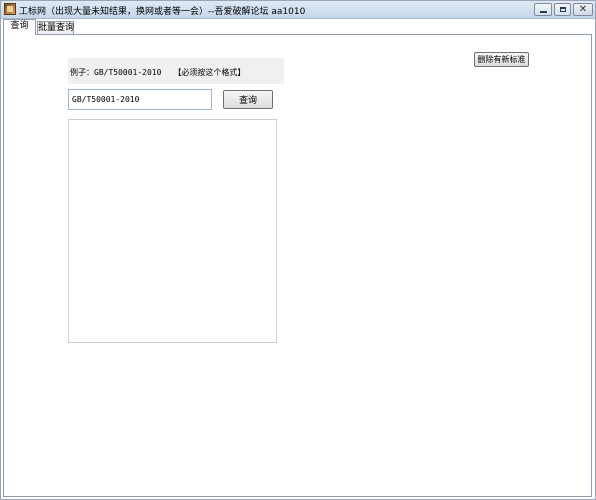 Image resolution: width=596 pixels, height=500 pixels. What do you see at coordinates (116, 72) in the screenshot?
I see `example-label: 例子：GB/T50001-2010` at bounding box center [116, 72].